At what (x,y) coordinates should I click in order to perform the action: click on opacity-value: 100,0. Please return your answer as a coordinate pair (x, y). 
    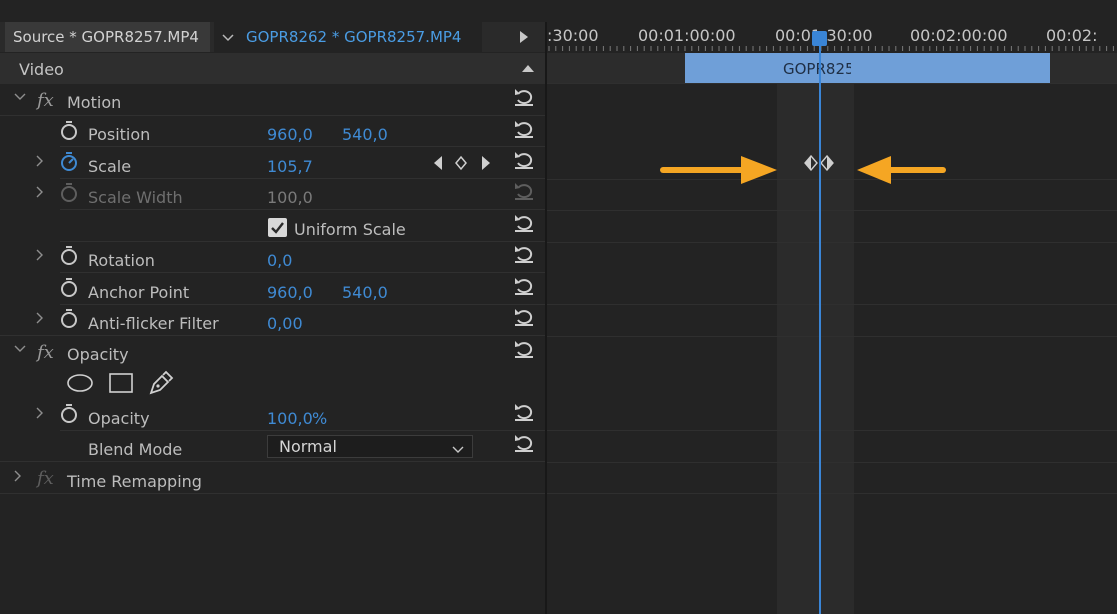
    Looking at the image, I should click on (290, 418).